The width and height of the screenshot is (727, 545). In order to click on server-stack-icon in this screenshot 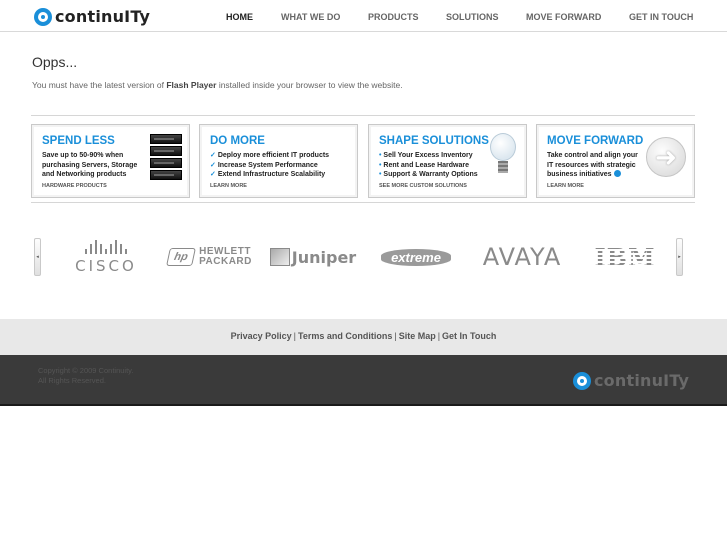, I will do `click(166, 158)`.